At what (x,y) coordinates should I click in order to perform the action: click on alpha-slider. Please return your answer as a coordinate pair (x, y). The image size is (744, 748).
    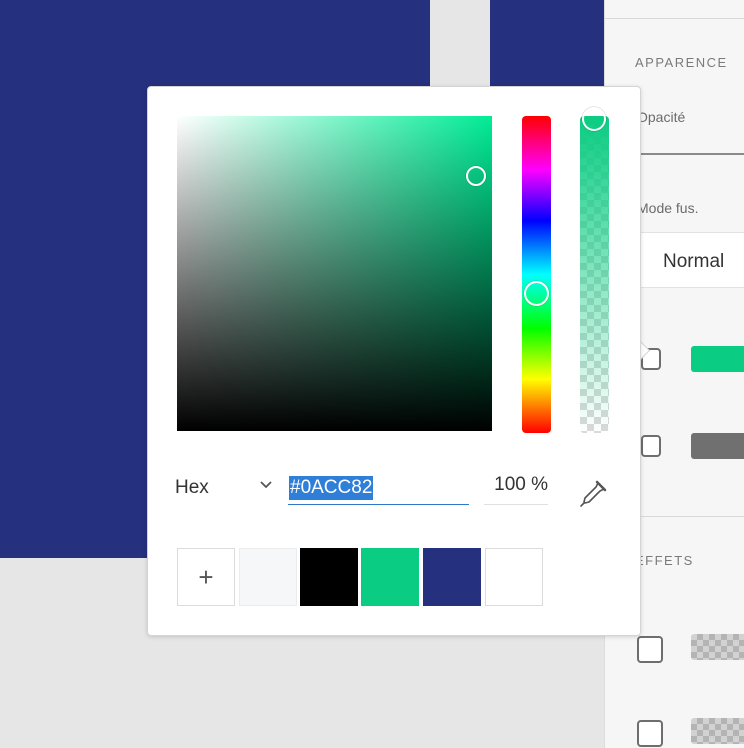
    Looking at the image, I should click on (594, 274).